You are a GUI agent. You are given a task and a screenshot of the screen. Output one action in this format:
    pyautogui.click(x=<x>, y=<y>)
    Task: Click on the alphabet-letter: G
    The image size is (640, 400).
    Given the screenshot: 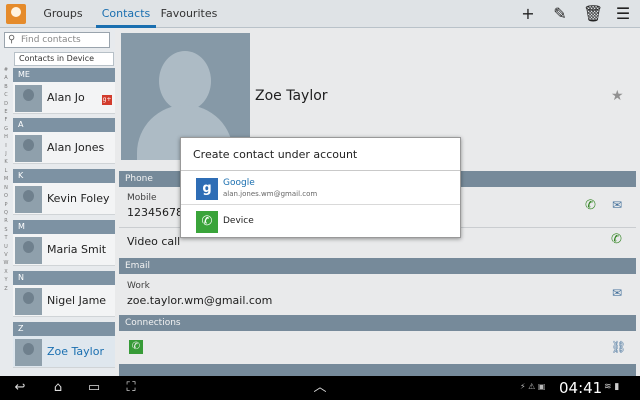 What is the action you would take?
    pyautogui.click(x=6, y=129)
    